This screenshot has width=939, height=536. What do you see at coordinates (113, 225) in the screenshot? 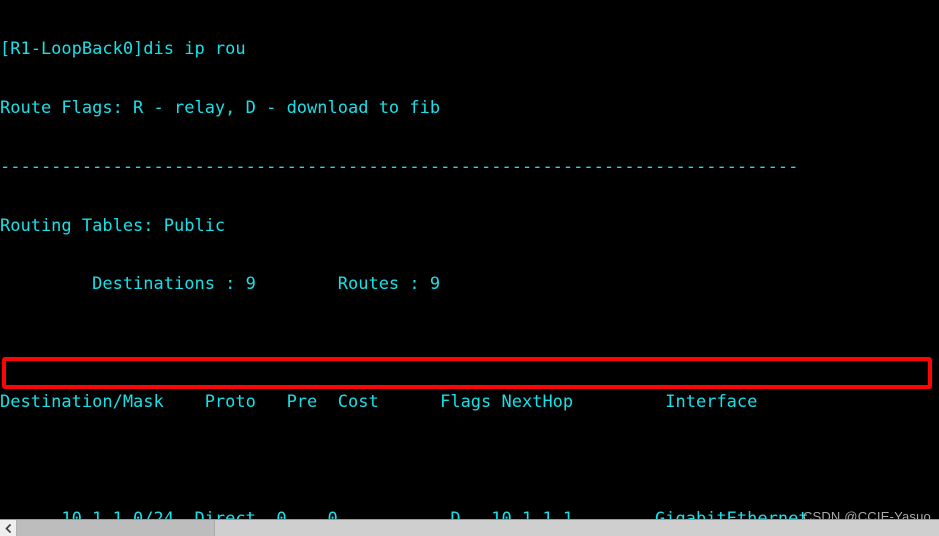
I see `terminal-line-routing-tables: Routing Tables: Public` at bounding box center [113, 225].